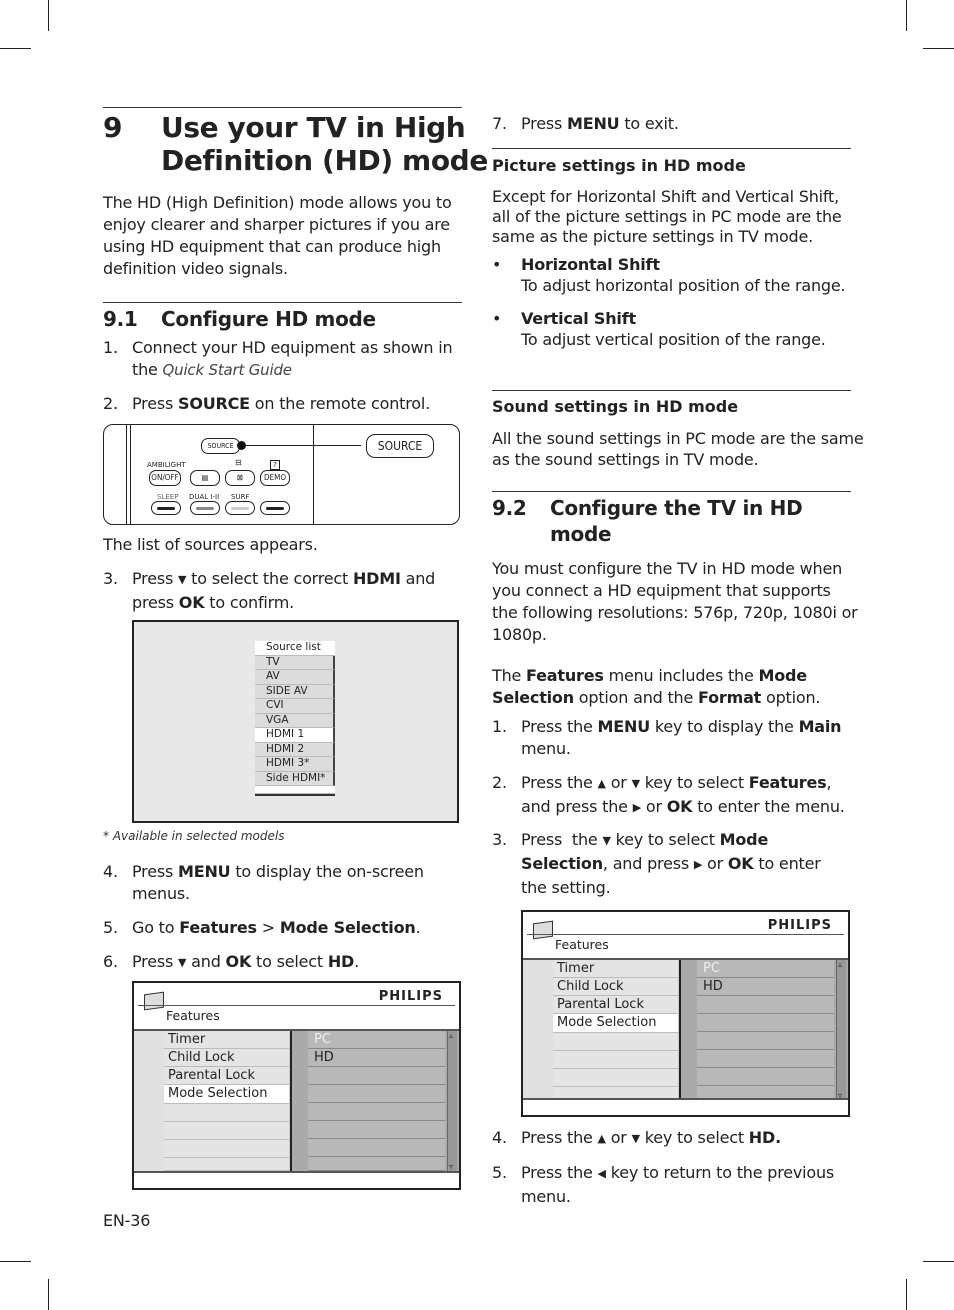 This screenshot has height=1310, width=954. Describe the element at coordinates (165, 478) in the screenshot. I see `ambilight-on-off-button: ON/OFF` at that location.